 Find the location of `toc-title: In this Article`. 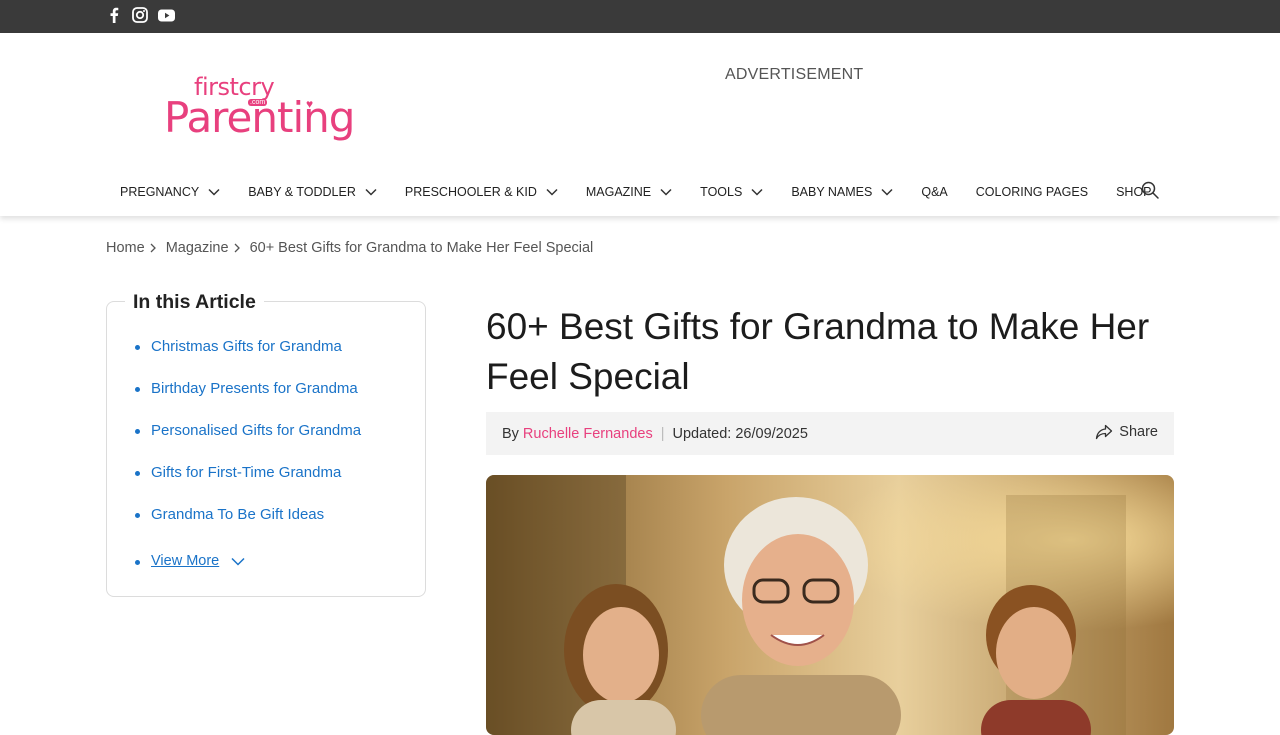

toc-title: In this Article is located at coordinates (194, 302).